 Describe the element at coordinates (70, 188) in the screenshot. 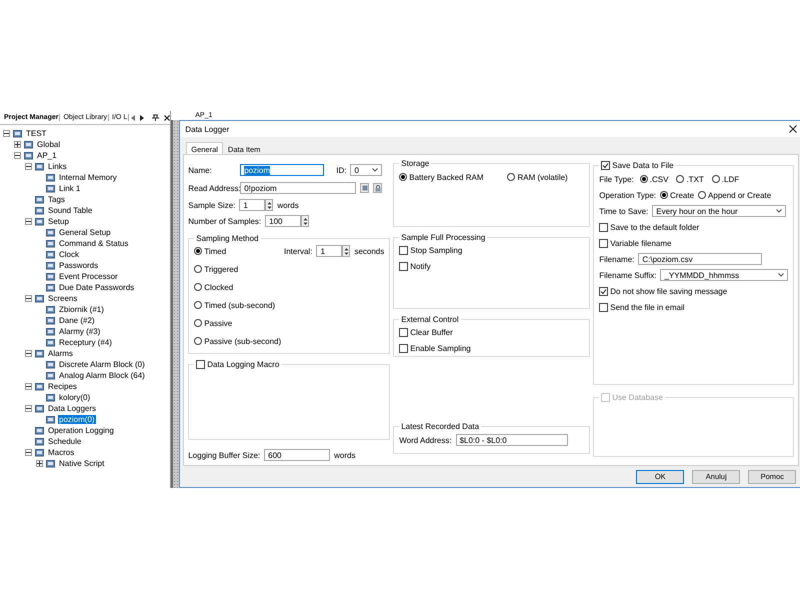

I see `tree-item: Link 1` at that location.